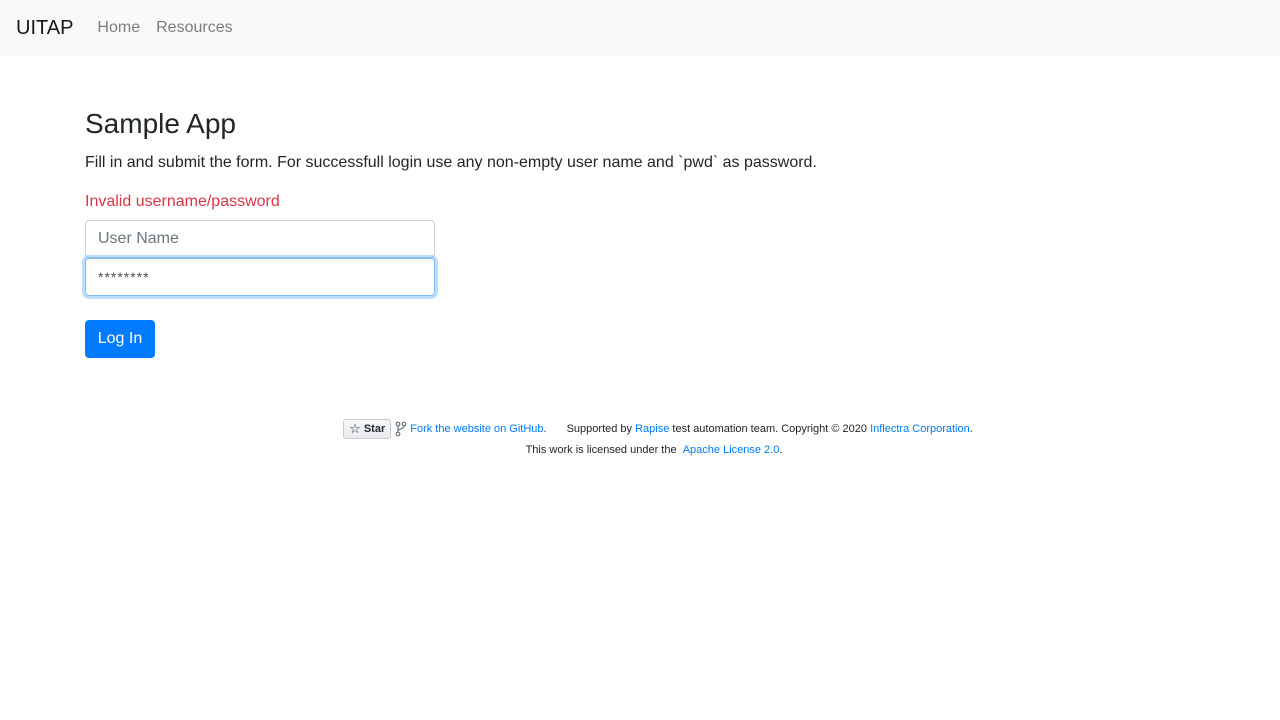 The width and height of the screenshot is (1280, 720). I want to click on apache-license-link: Apache License 2.0, so click(731, 450).